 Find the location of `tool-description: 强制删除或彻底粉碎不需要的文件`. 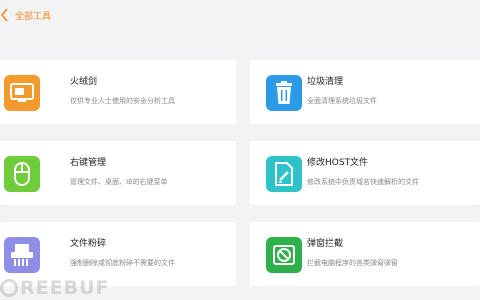

tool-description: 强制删除或彻底粉碎不需要的文件 is located at coordinates (122, 263).